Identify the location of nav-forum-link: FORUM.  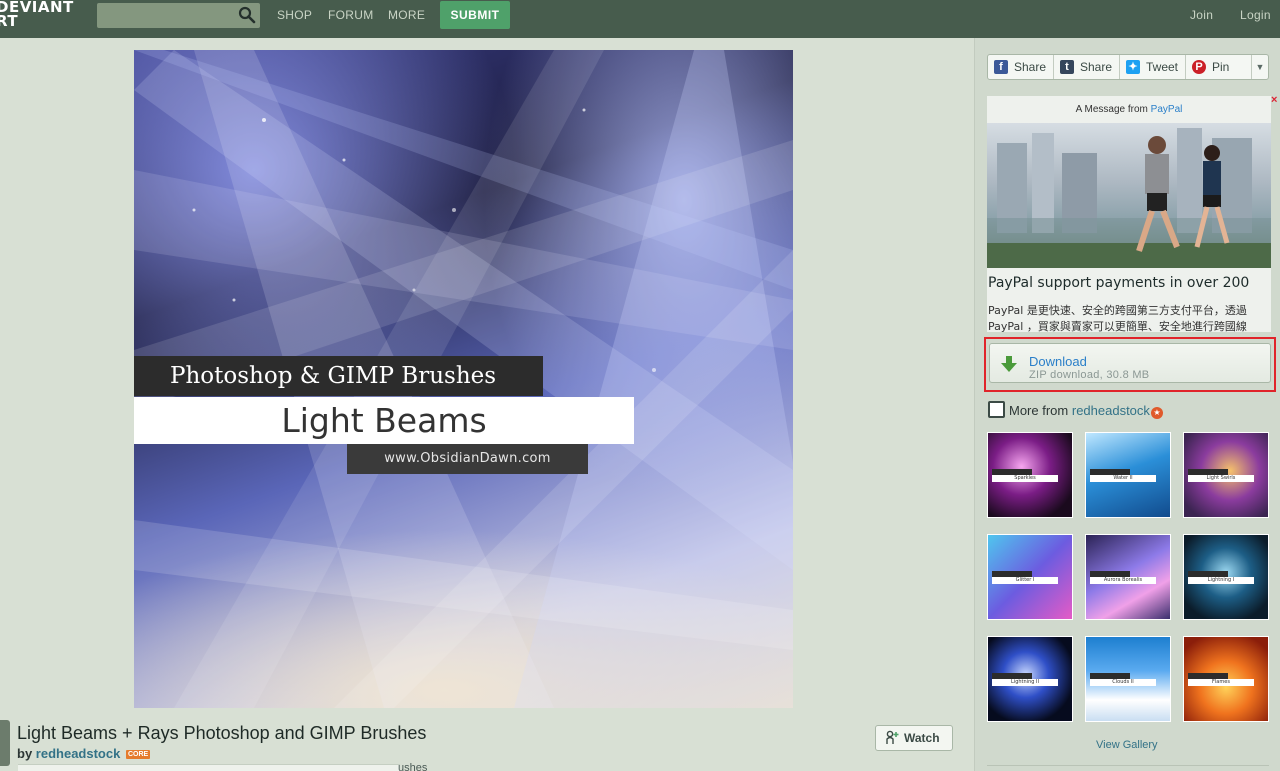
(351, 15).